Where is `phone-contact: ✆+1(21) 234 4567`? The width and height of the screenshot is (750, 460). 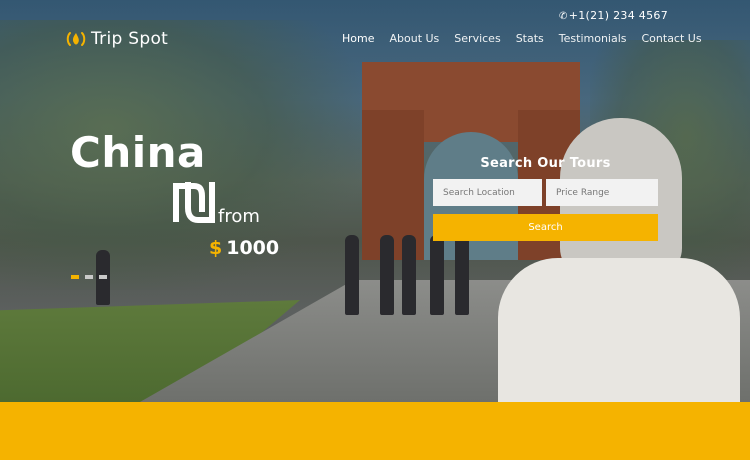 phone-contact: ✆+1(21) 234 4567 is located at coordinates (613, 15).